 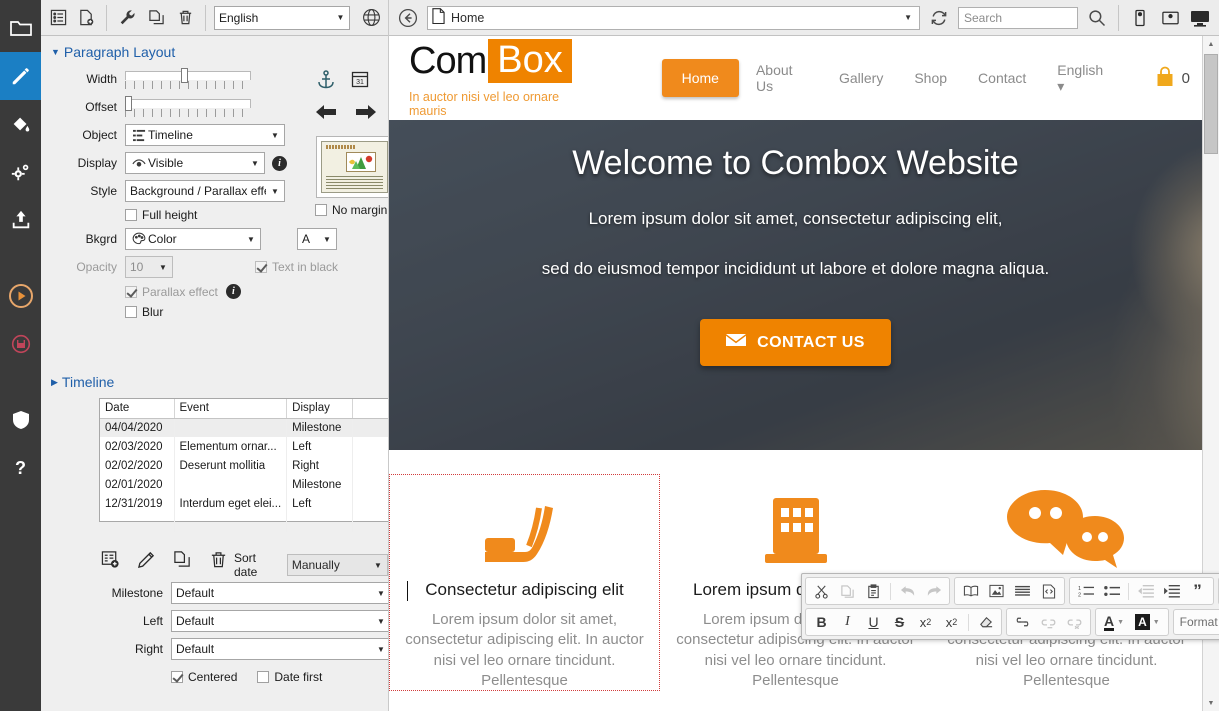 What do you see at coordinates (782, 78) in the screenshot?
I see `nav-item-about-us: About Us` at bounding box center [782, 78].